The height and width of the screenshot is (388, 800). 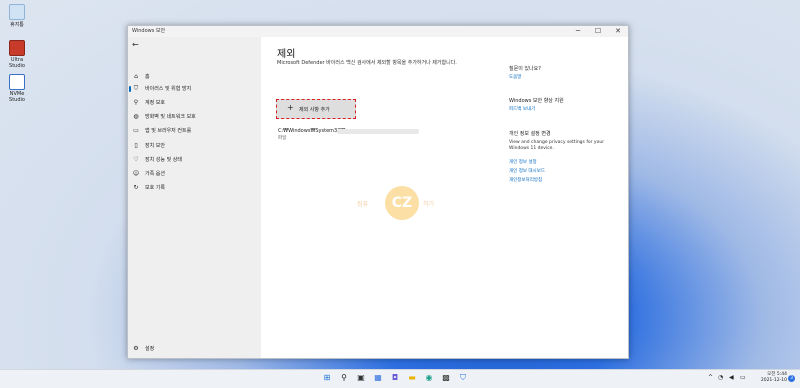 I want to click on desktop-icon-label: NVMe Studio, so click(x=17, y=97).